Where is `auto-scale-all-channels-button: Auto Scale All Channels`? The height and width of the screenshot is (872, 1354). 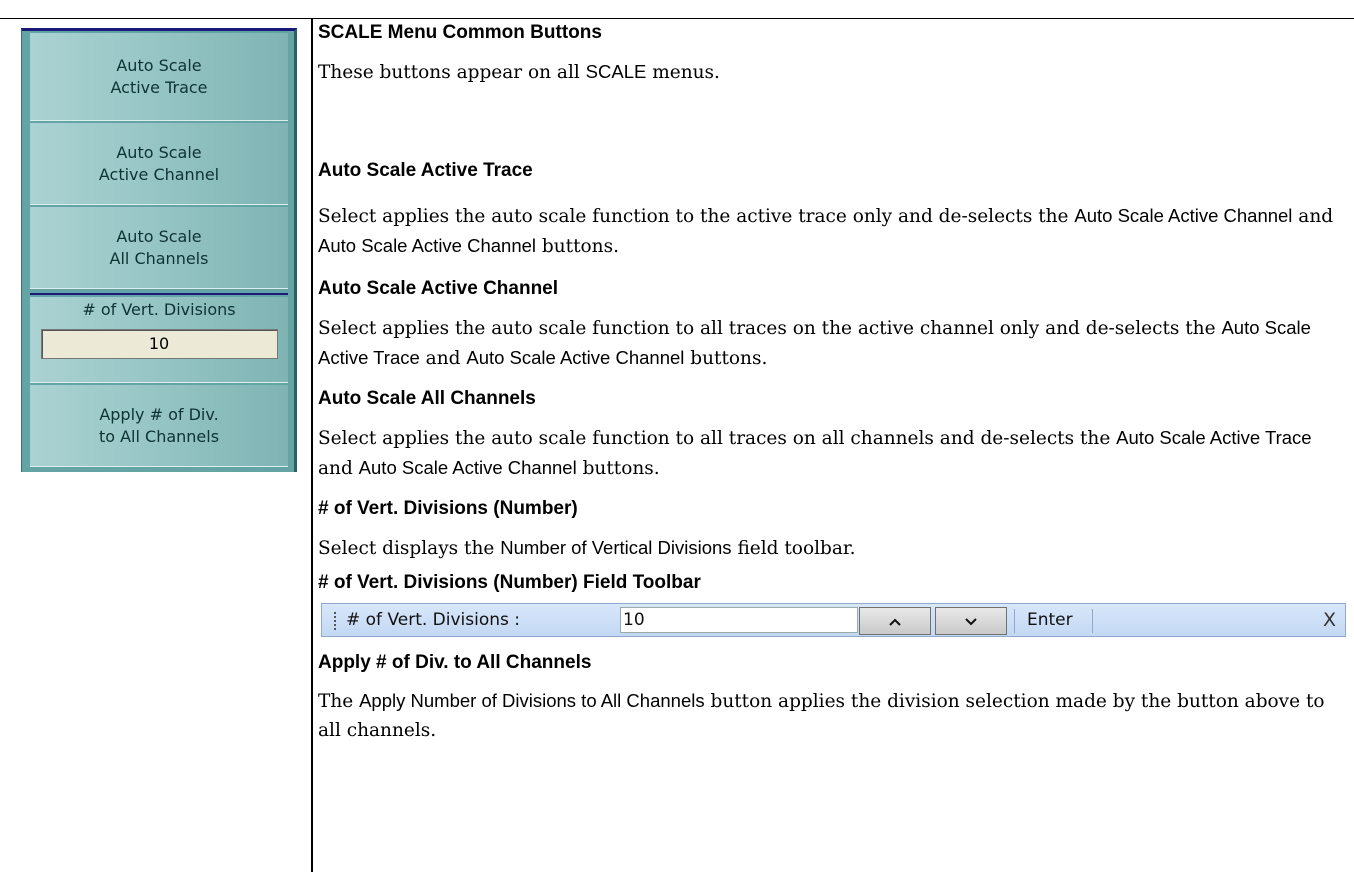
auto-scale-all-channels-button: Auto Scale All Channels is located at coordinates (159, 248).